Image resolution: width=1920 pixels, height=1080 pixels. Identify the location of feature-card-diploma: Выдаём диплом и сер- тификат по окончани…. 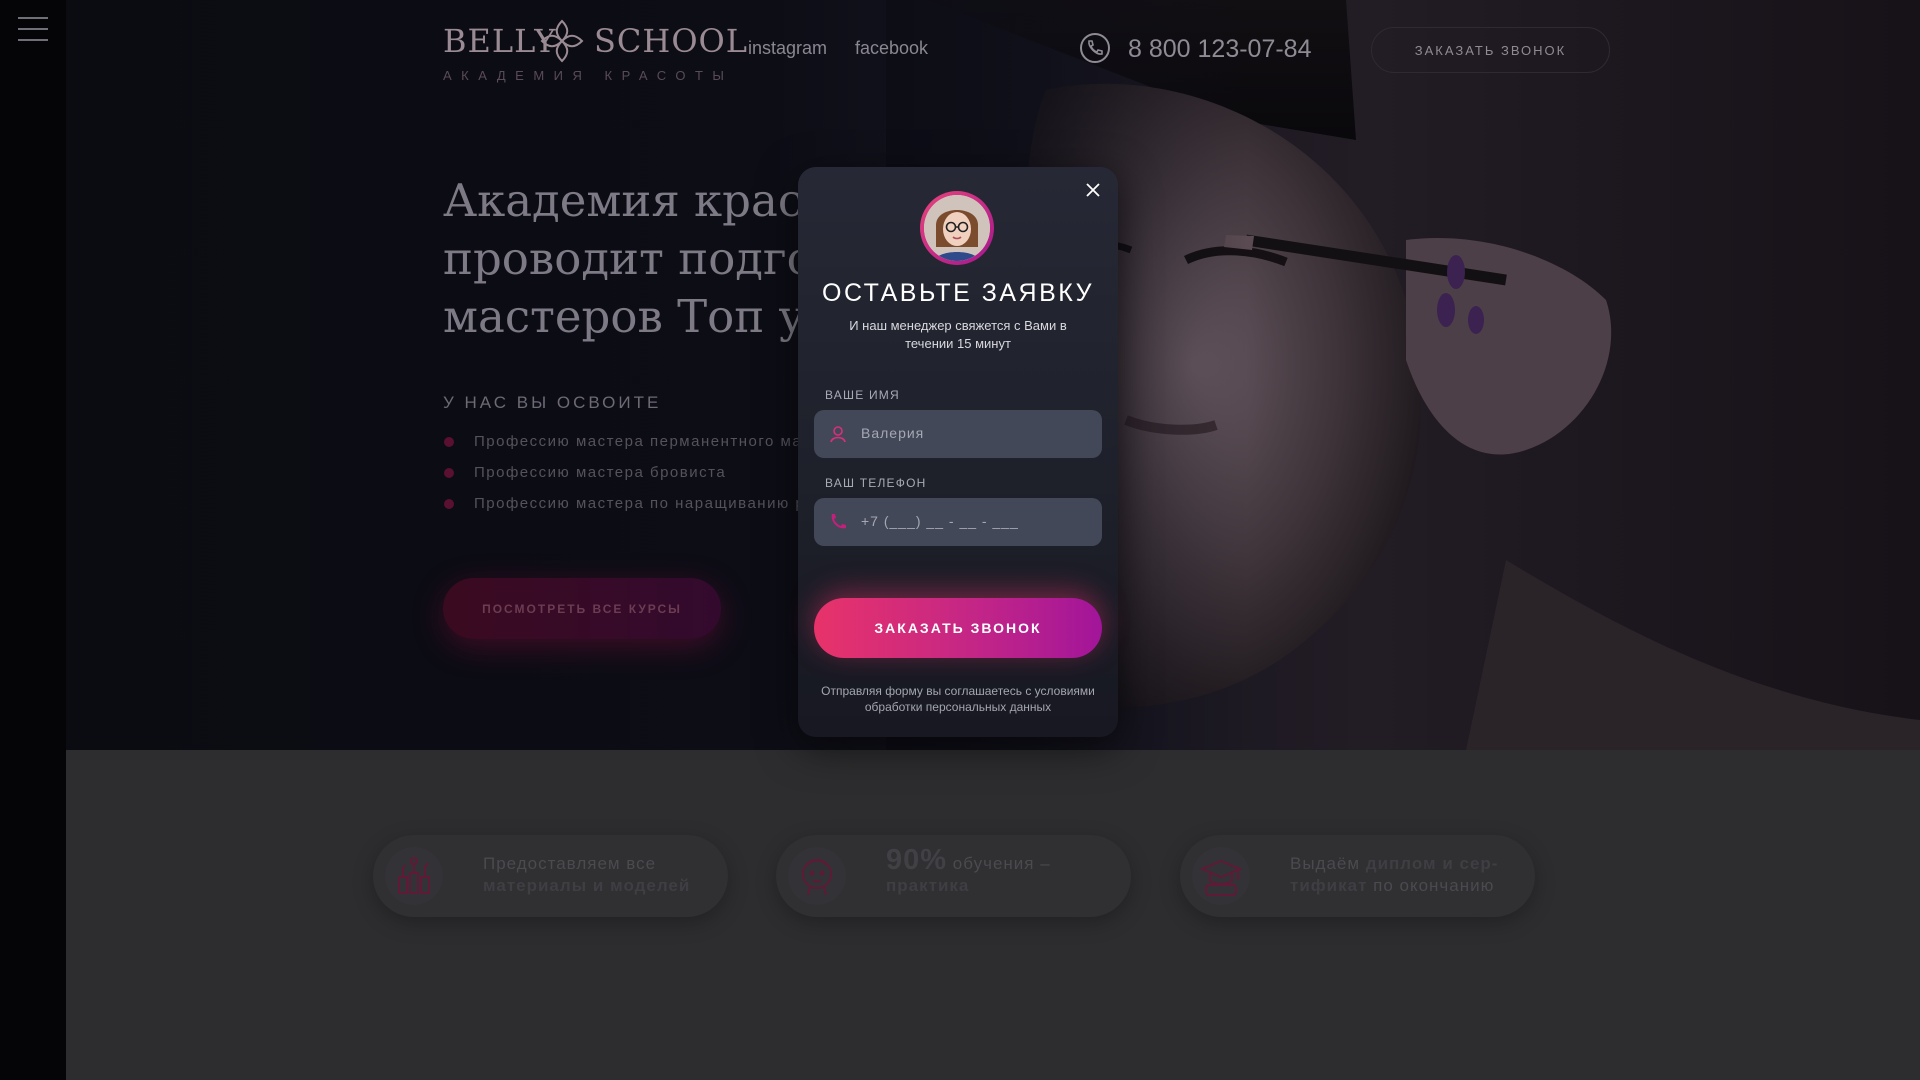
(1357, 876).